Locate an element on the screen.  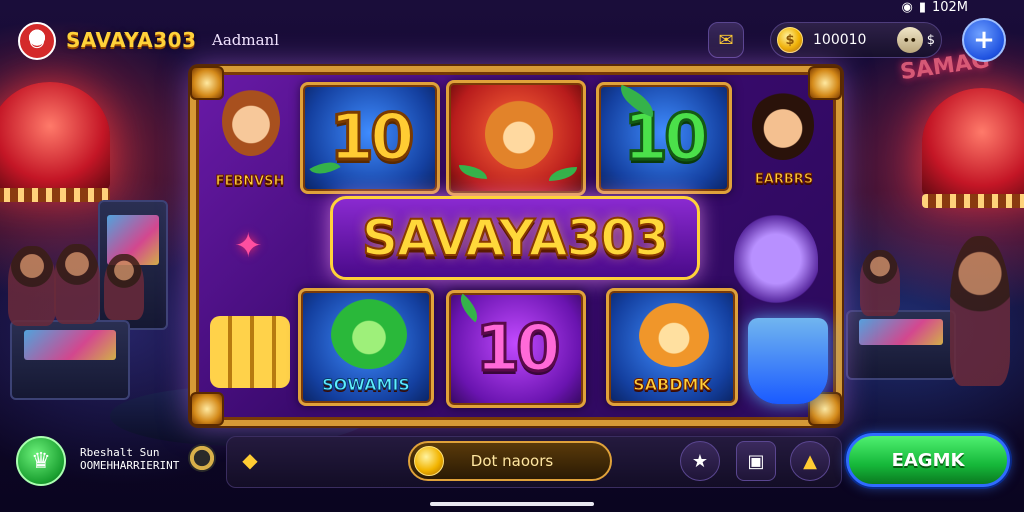
favorite-button: ★ is located at coordinates (700, 461).